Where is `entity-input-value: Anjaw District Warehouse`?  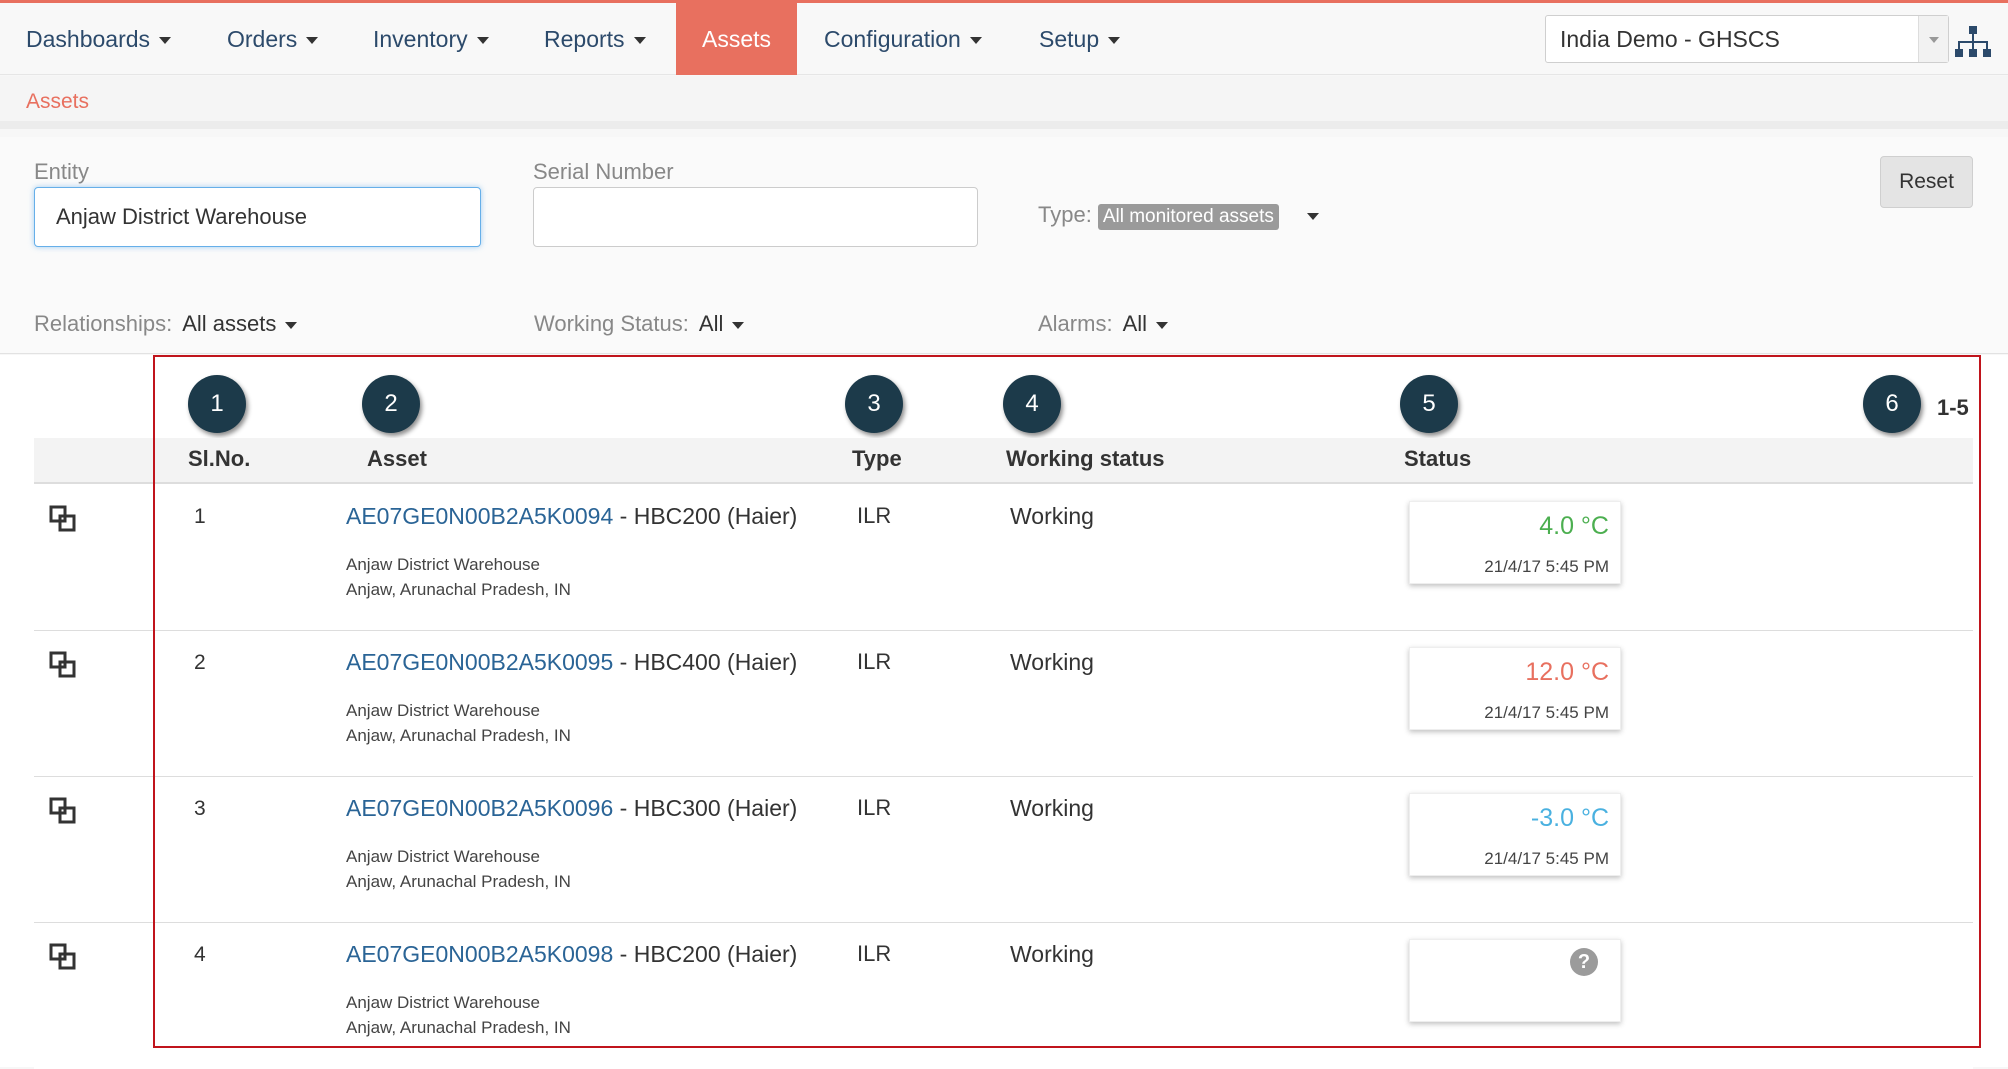 entity-input-value: Anjaw District Warehouse is located at coordinates (182, 216).